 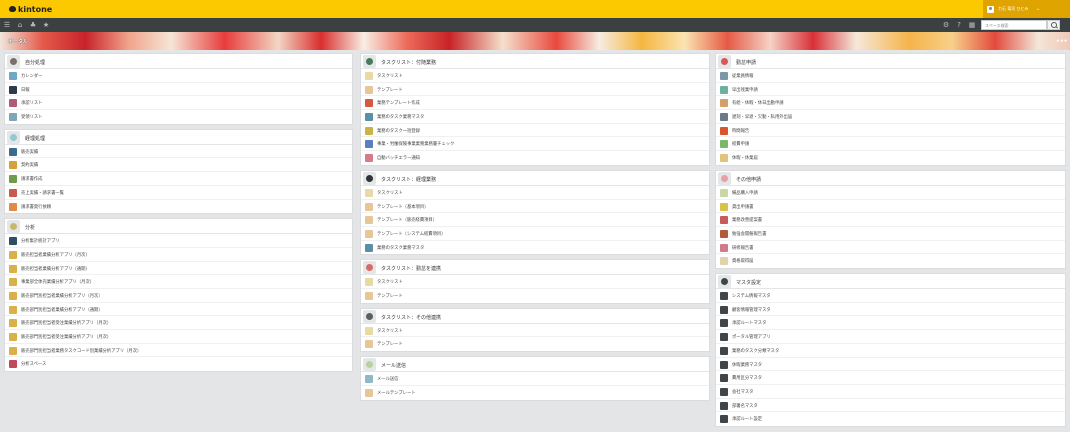 What do you see at coordinates (890, 117) in the screenshot?
I see `app-link: 遅刻・早退・欠勤・私用外出届` at bounding box center [890, 117].